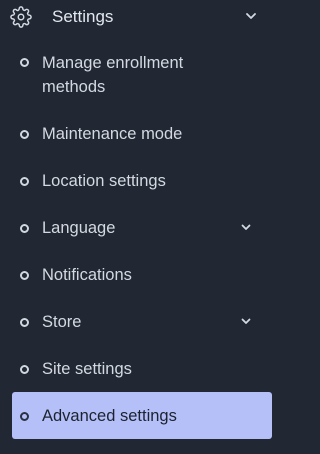  Describe the element at coordinates (83, 16) in the screenshot. I see `settings-header-label: Settings` at that location.